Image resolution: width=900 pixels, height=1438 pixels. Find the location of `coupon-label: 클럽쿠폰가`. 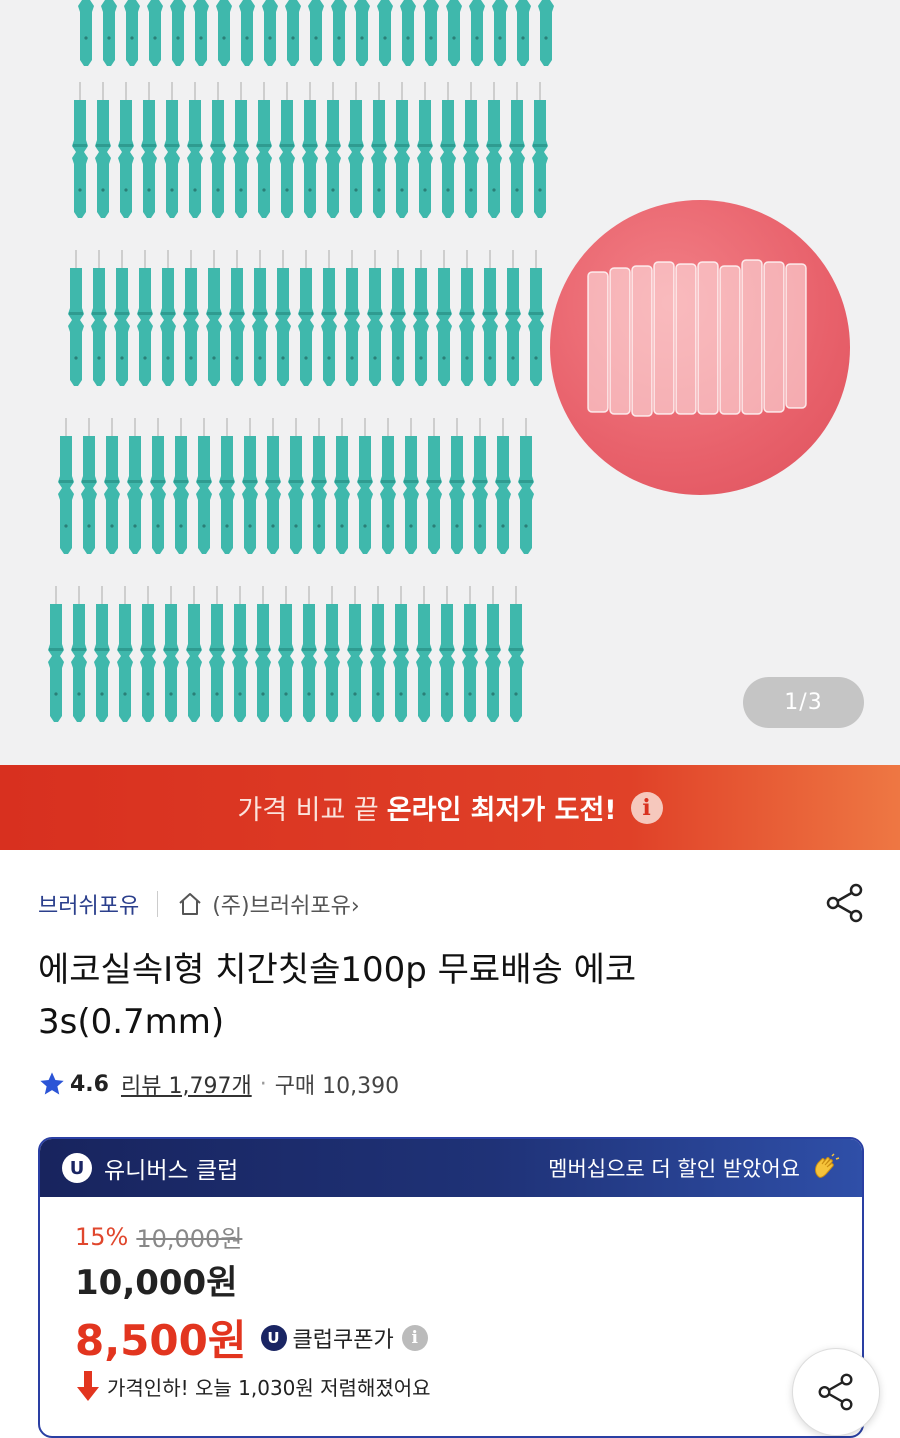

coupon-label: 클럽쿠폰가 is located at coordinates (343, 1340).